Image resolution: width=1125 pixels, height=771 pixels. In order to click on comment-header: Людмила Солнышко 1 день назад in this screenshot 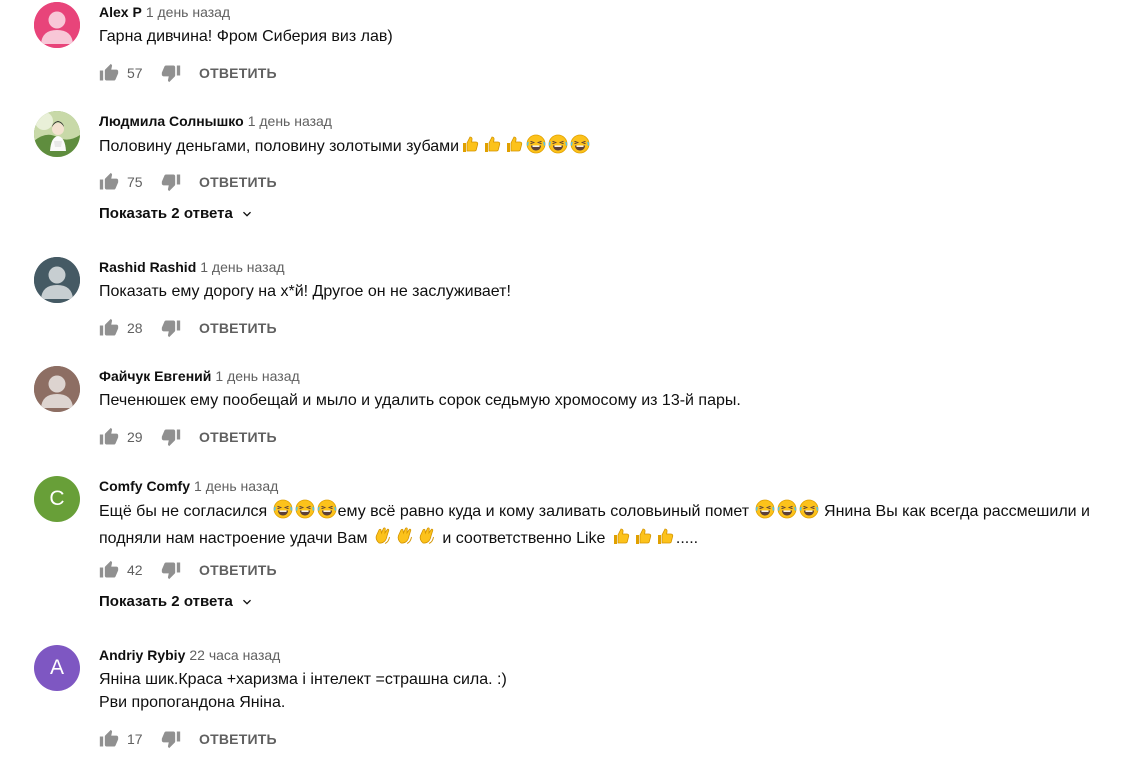, I will do `click(612, 121)`.